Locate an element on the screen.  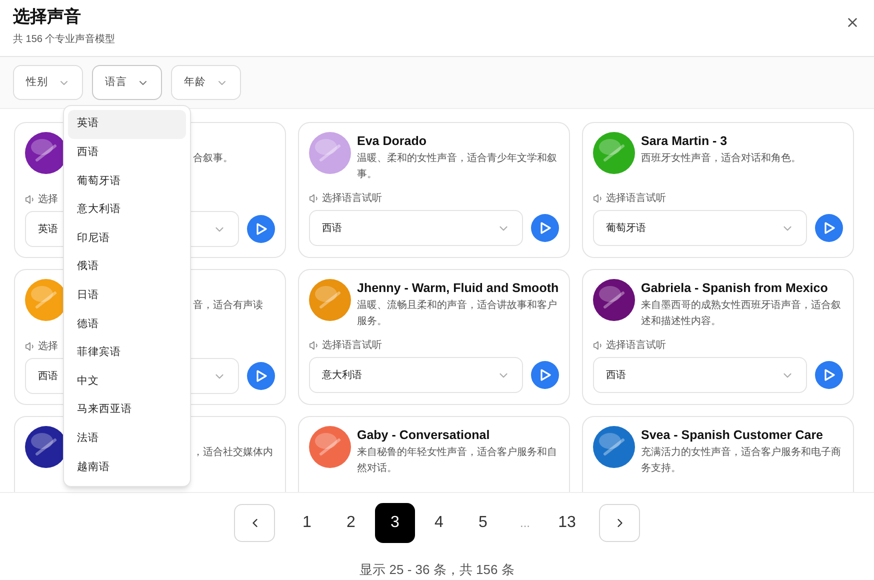
voice-description: 温暖、柔和的女性声音，适合青少年文学和叙事。 is located at coordinates (457, 167).